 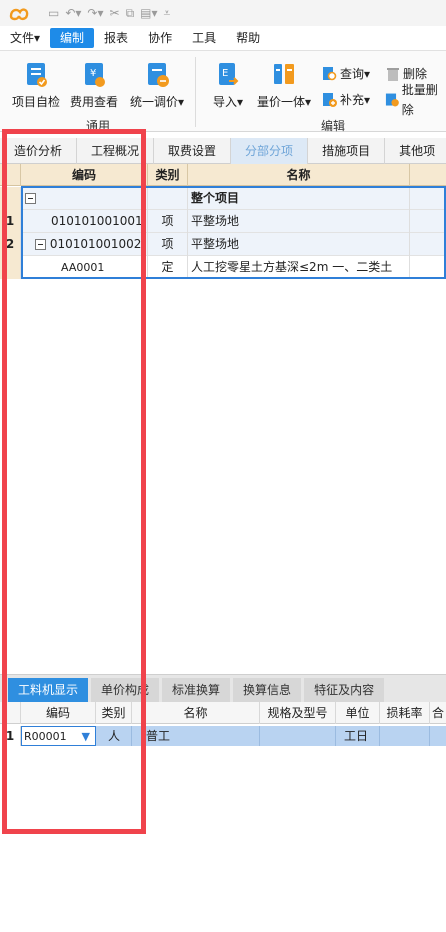 What do you see at coordinates (346, 74) in the screenshot?
I see `query-button: 查询▾` at bounding box center [346, 74].